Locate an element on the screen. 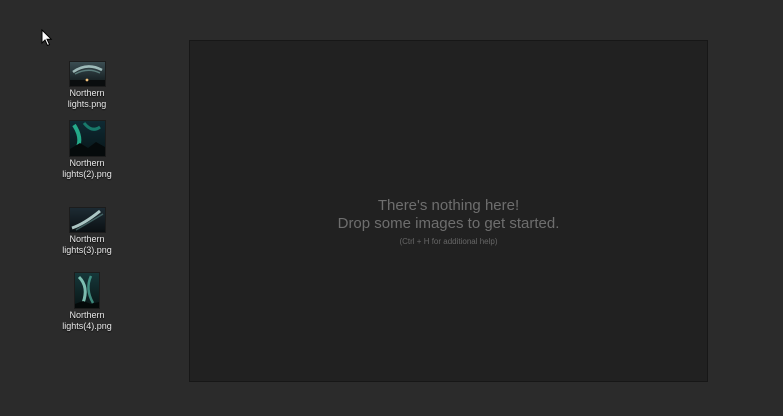 This screenshot has width=783, height=416. mouse-cursor-icon is located at coordinates (47, 38).